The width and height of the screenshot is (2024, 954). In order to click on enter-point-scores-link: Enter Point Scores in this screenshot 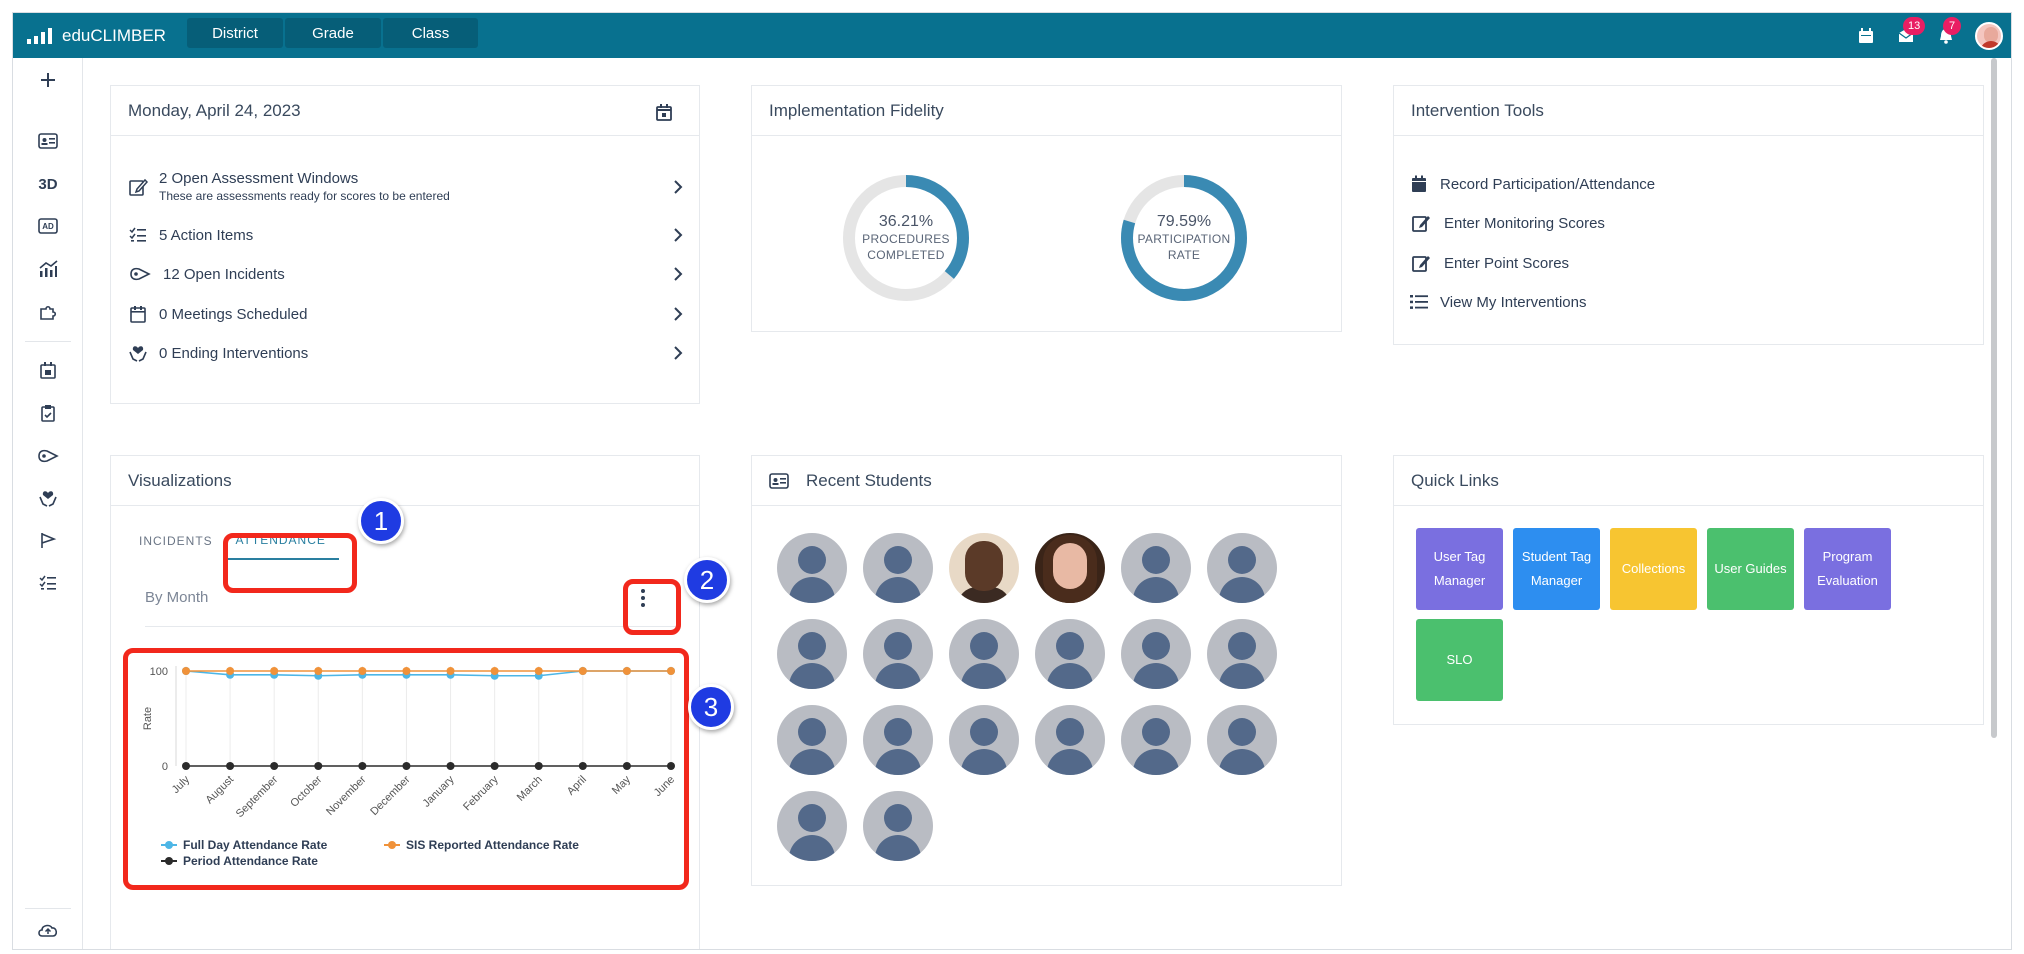, I will do `click(1489, 263)`.